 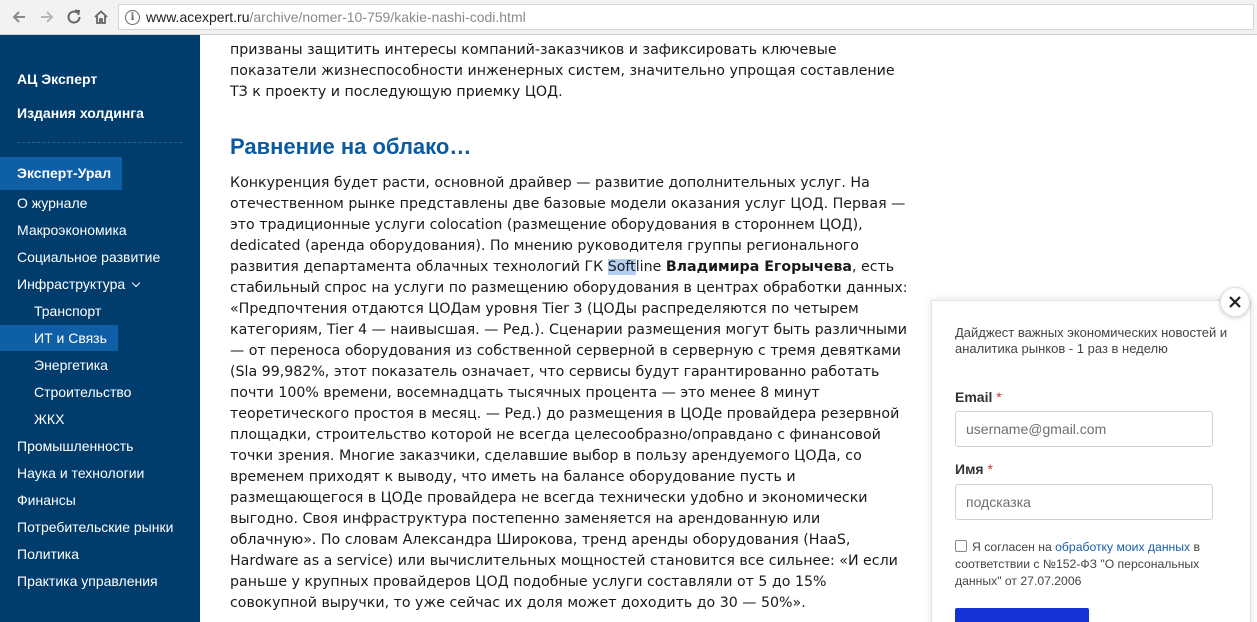 I want to click on sidebar-item: Энергетика, so click(x=54, y=365).